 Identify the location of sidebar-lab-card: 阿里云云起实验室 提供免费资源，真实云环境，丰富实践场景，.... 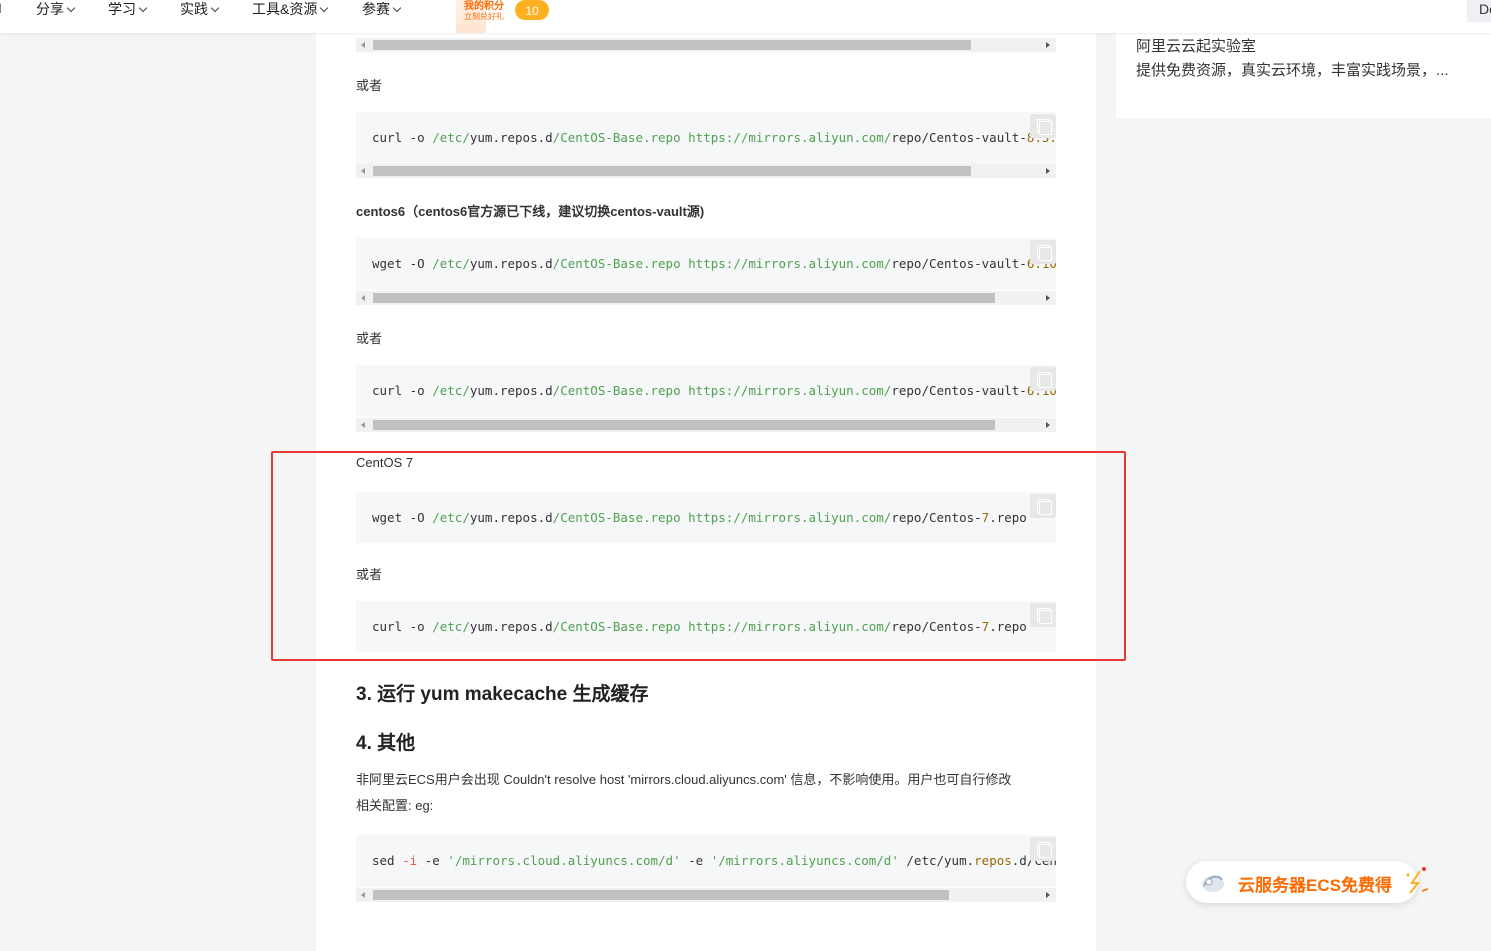
(1303, 75).